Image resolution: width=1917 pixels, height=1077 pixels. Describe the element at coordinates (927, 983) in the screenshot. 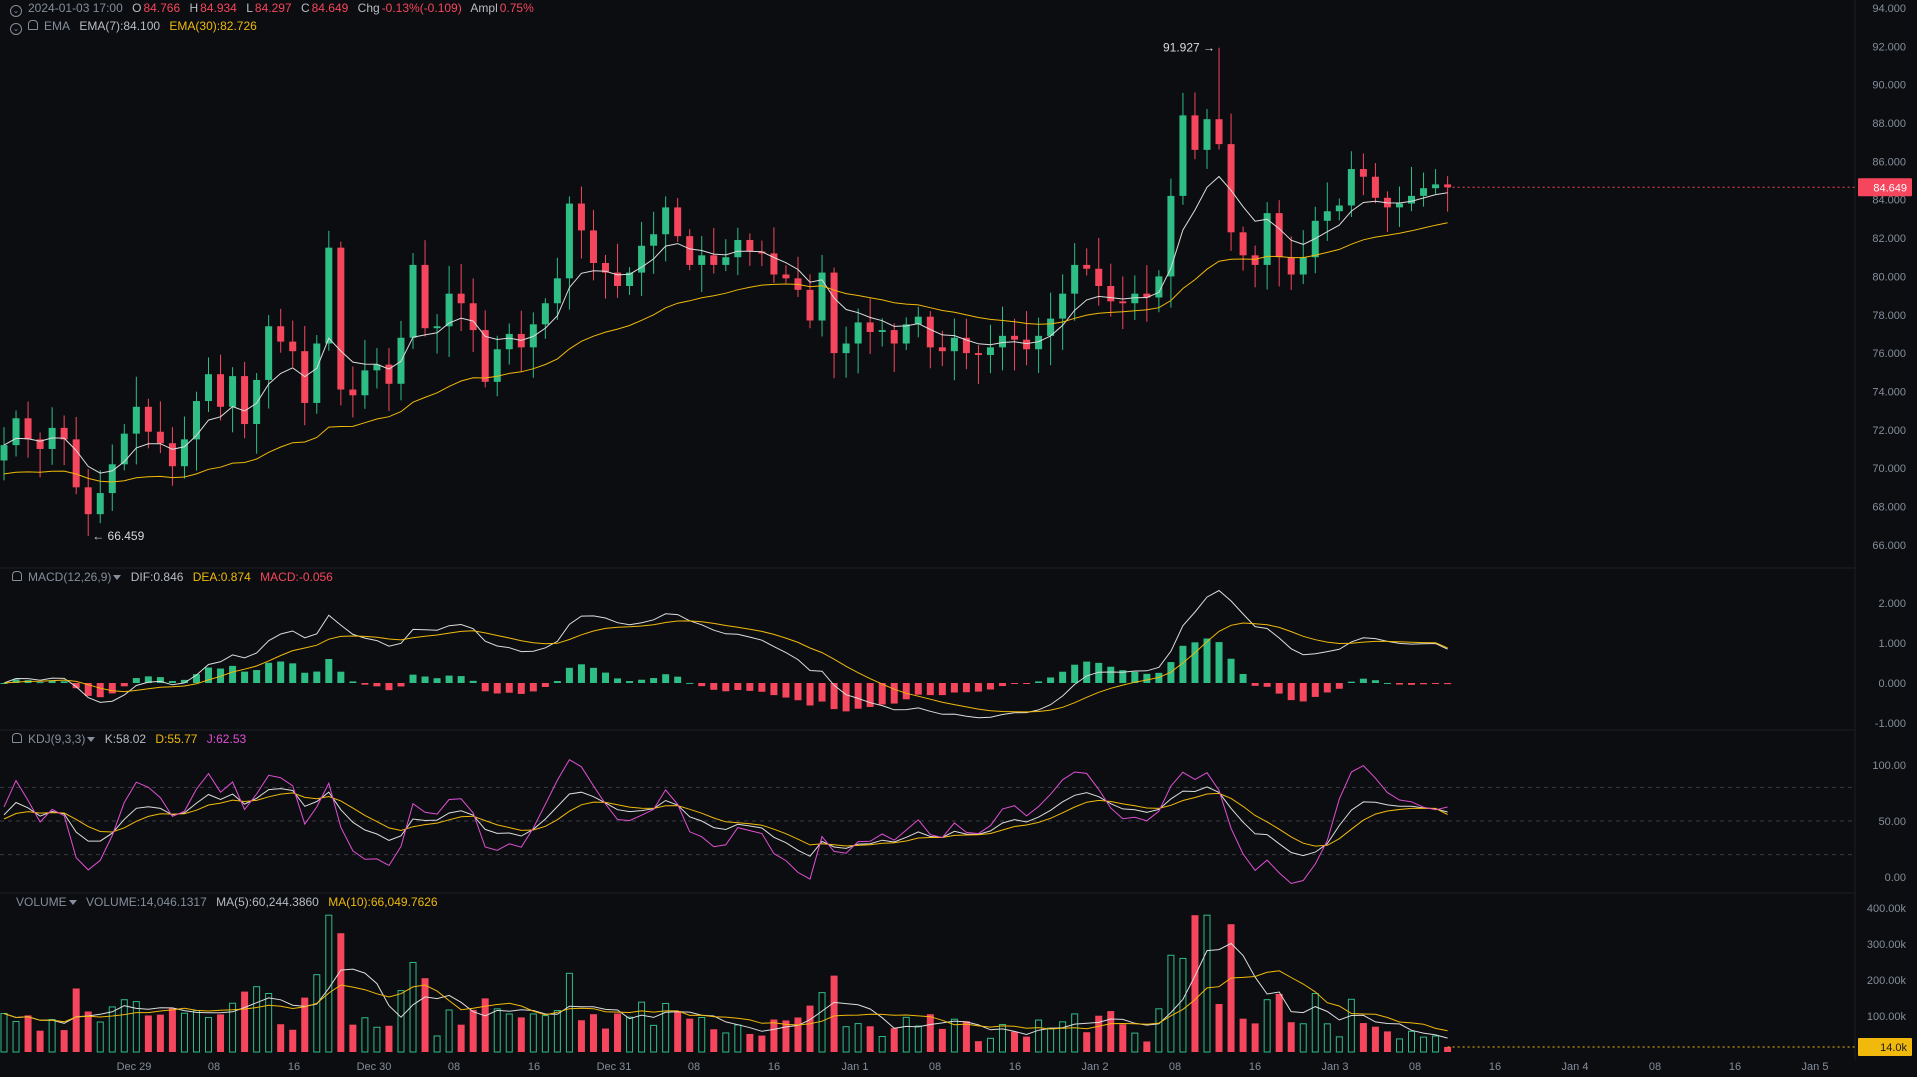

I see `volume-pane` at that location.